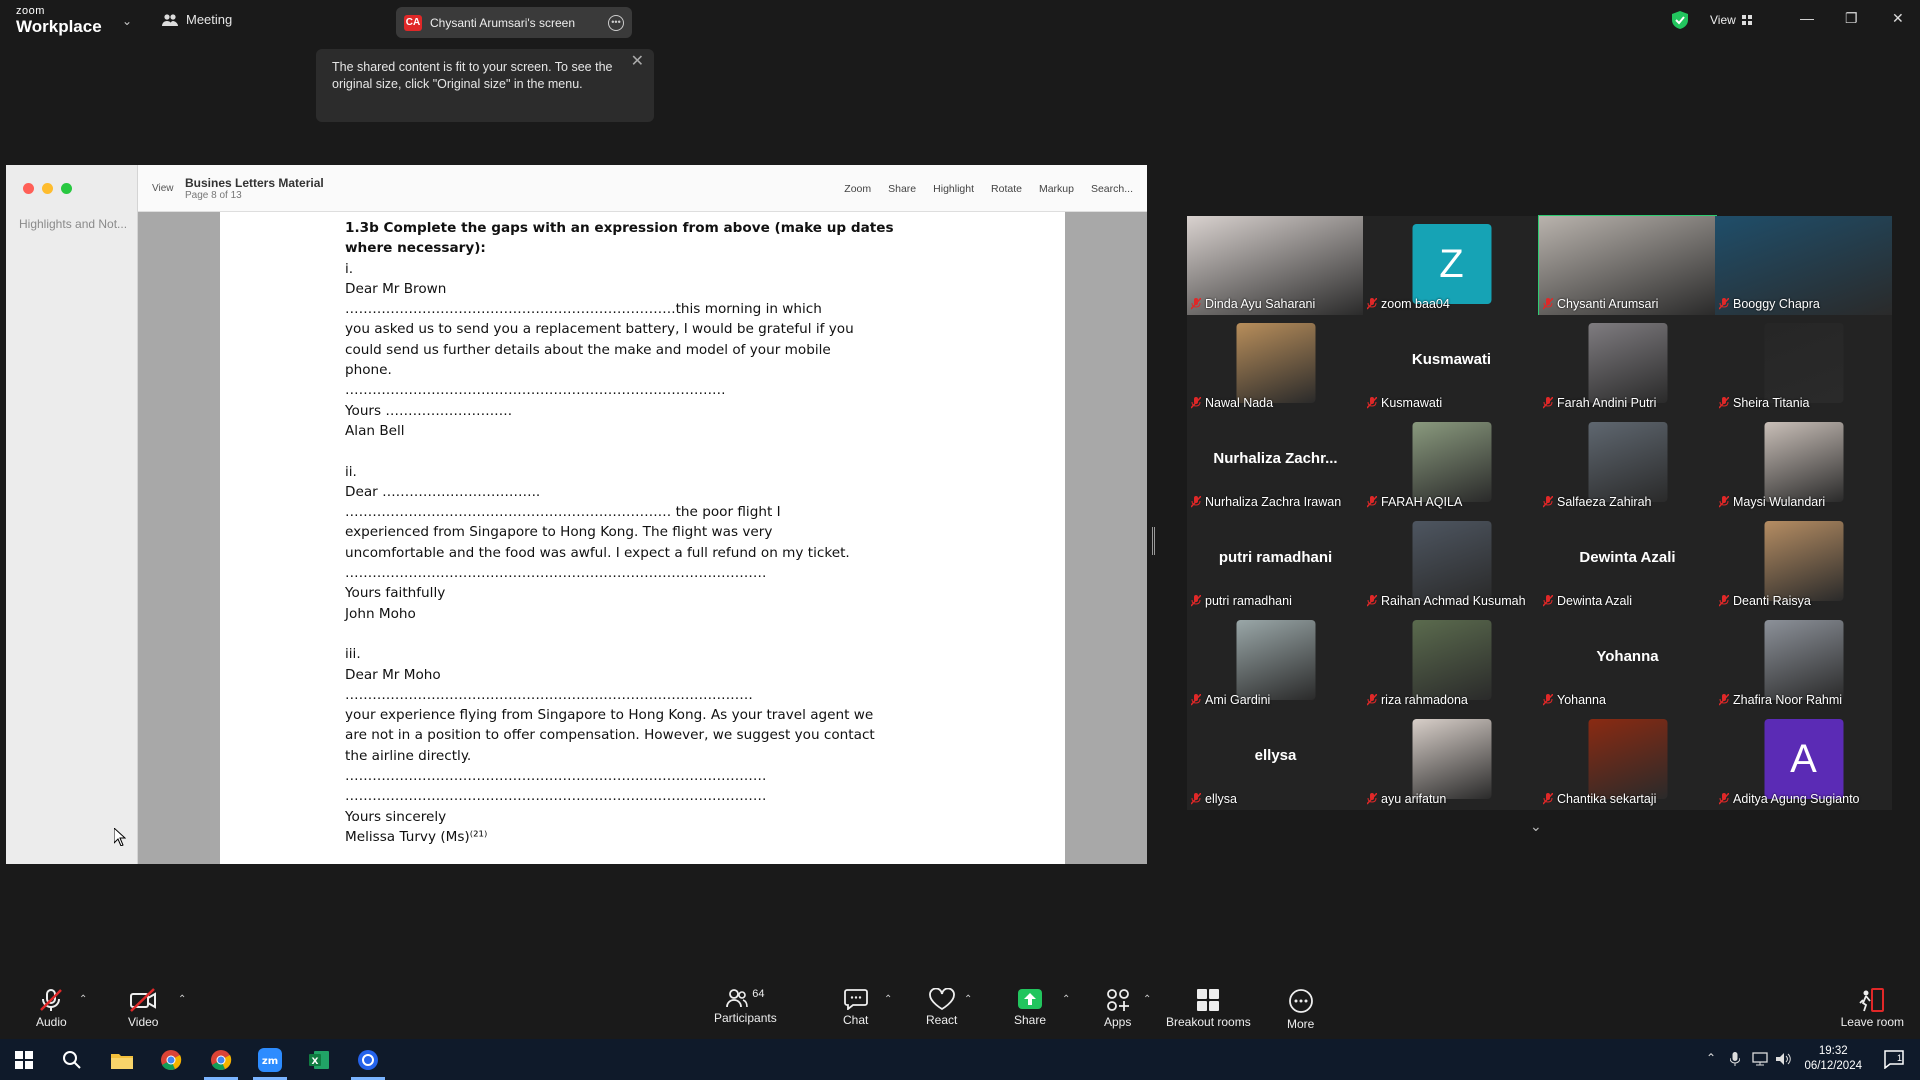  I want to click on participant-name: Salfaeza Zahirah, so click(1604, 502).